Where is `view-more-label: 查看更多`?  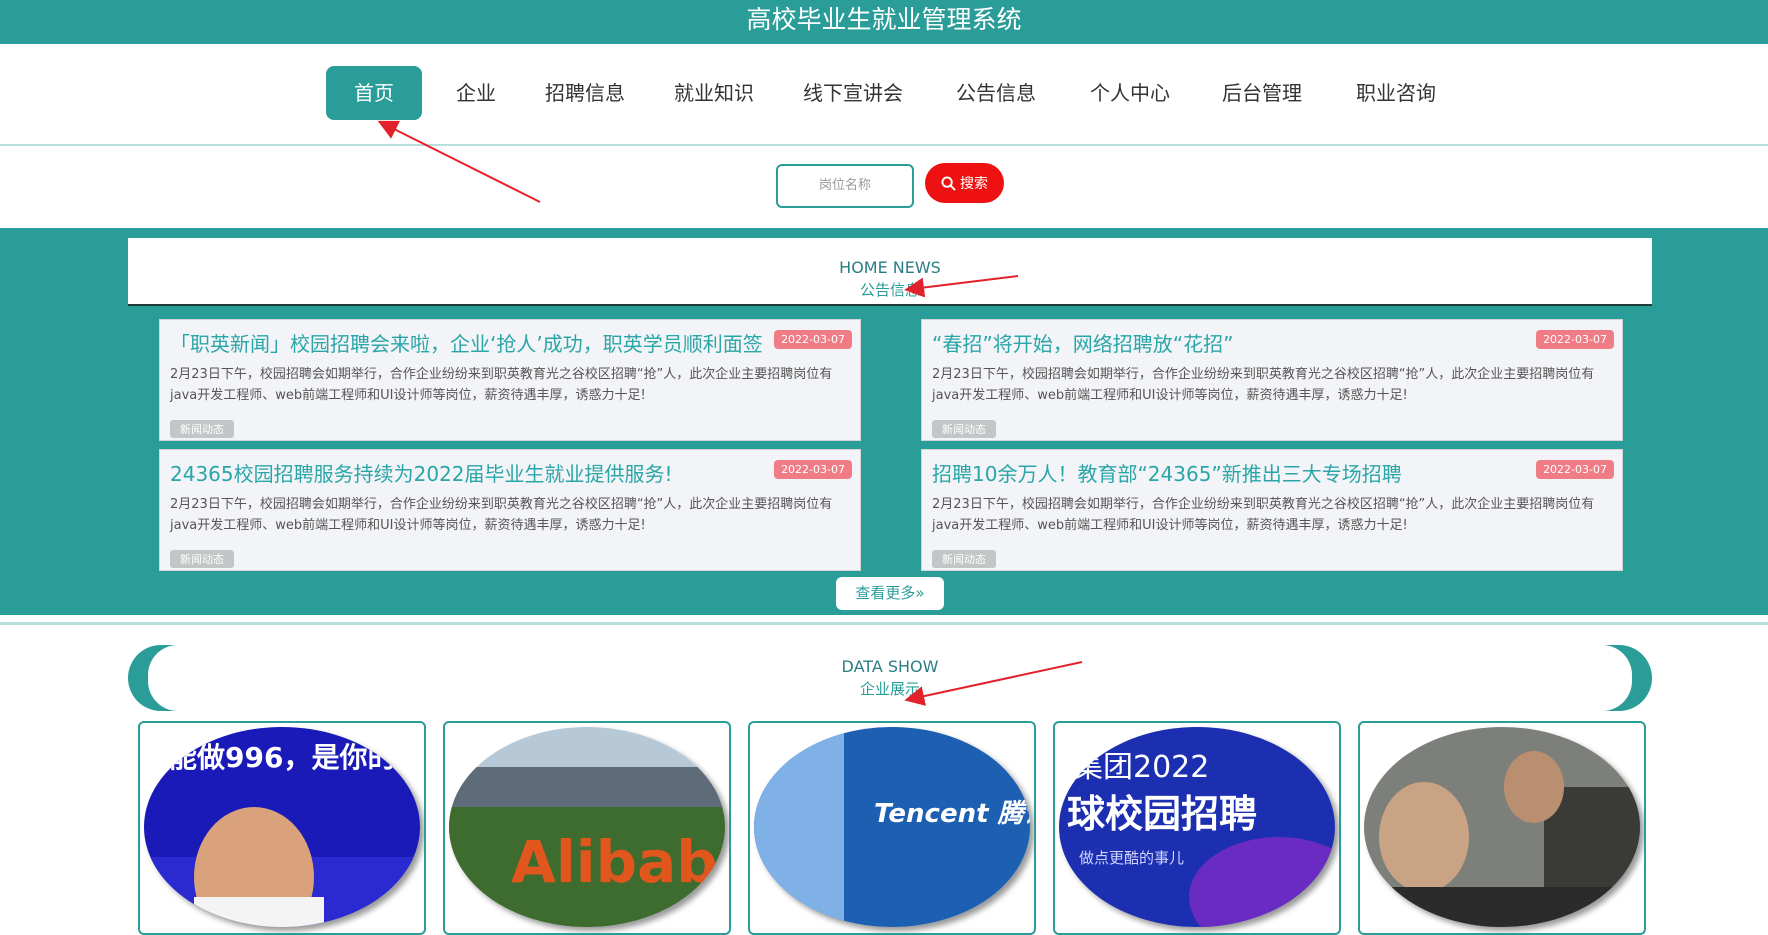
view-more-label: 查看更多 is located at coordinates (885, 593).